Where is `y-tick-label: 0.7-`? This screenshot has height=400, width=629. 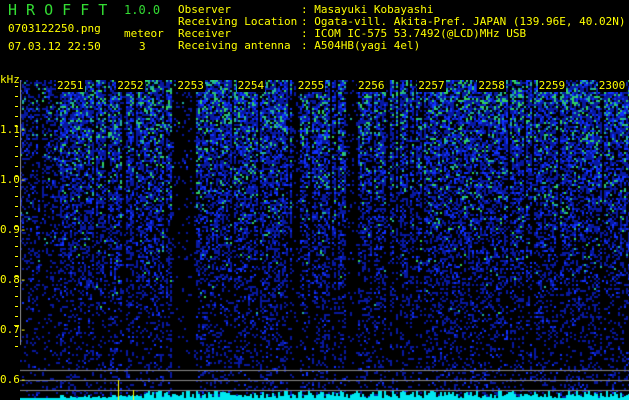 y-tick-label: 0.7- is located at coordinates (13, 329).